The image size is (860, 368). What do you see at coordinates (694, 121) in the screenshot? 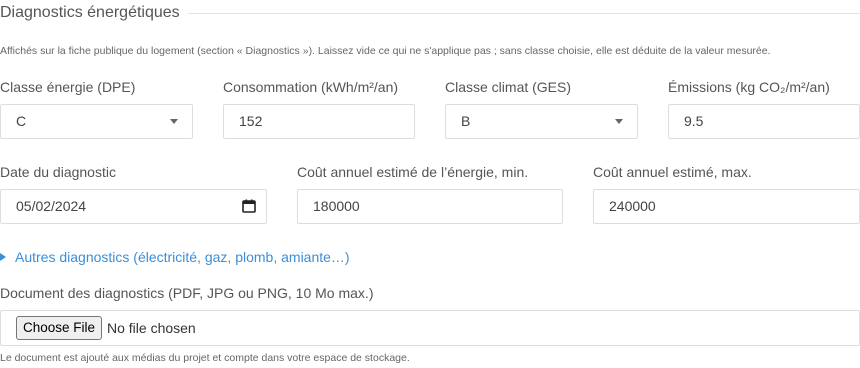
I see `emissions-input-value: 9.5` at bounding box center [694, 121].